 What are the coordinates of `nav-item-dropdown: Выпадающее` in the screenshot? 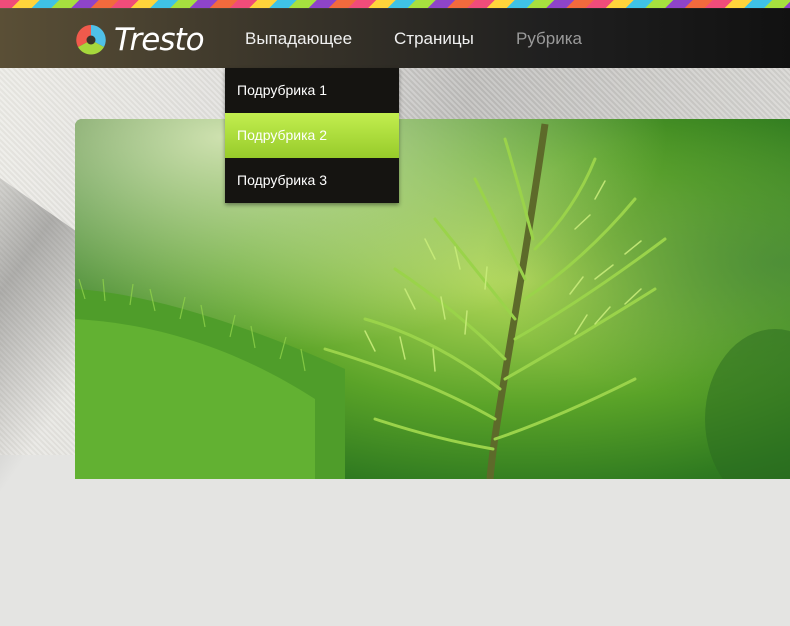 It's located at (298, 38).